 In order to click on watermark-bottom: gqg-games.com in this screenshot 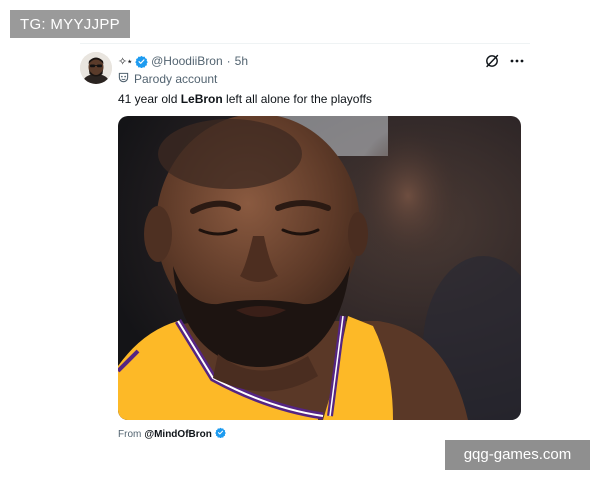, I will do `click(517, 455)`.